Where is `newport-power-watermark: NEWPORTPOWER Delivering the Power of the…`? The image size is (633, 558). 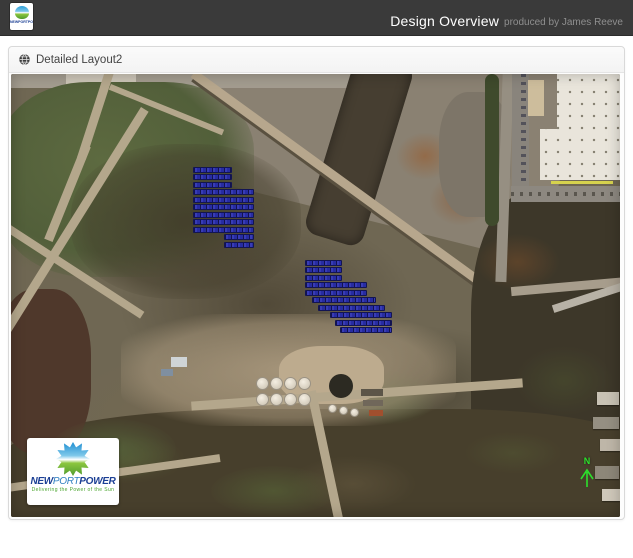 newport-power-watermark: NEWPORTPOWER Delivering the Power of the… is located at coordinates (73, 471).